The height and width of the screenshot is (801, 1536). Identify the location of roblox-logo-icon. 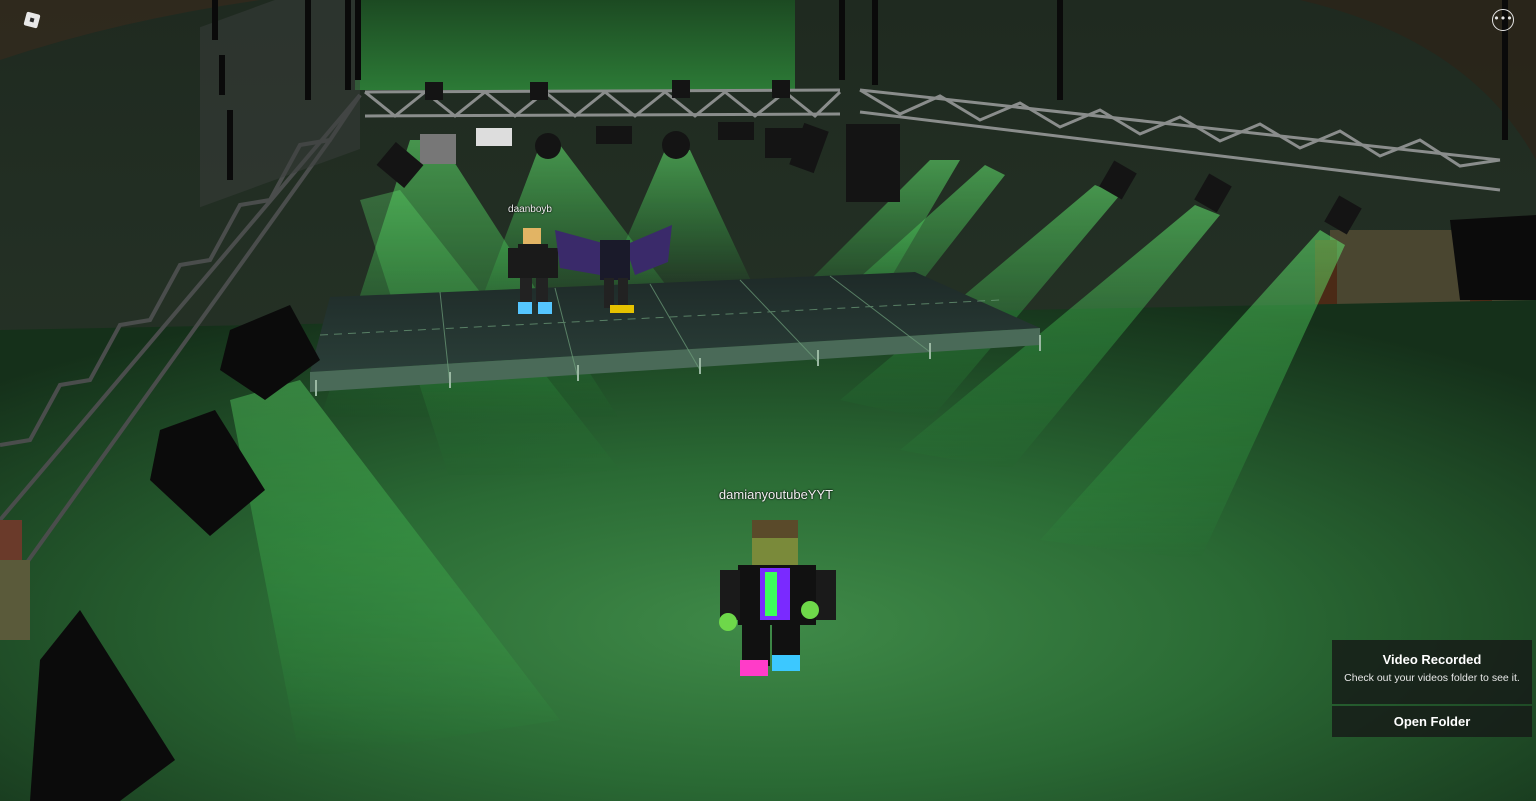
(32, 20).